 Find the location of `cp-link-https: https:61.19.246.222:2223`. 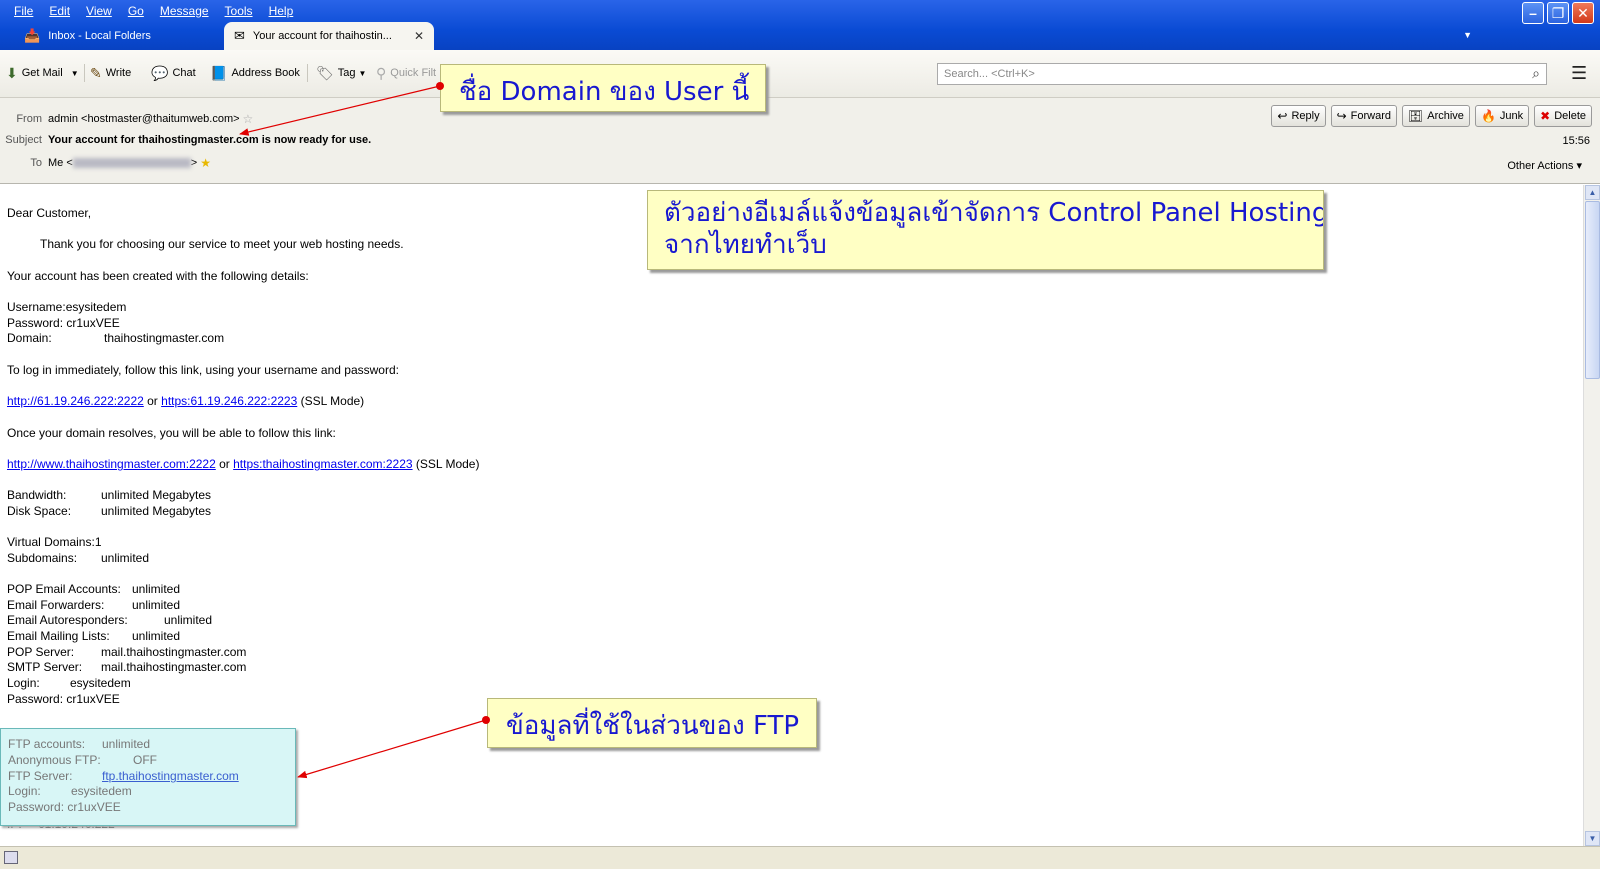

cp-link-https: https:61.19.246.222:2223 is located at coordinates (229, 401).